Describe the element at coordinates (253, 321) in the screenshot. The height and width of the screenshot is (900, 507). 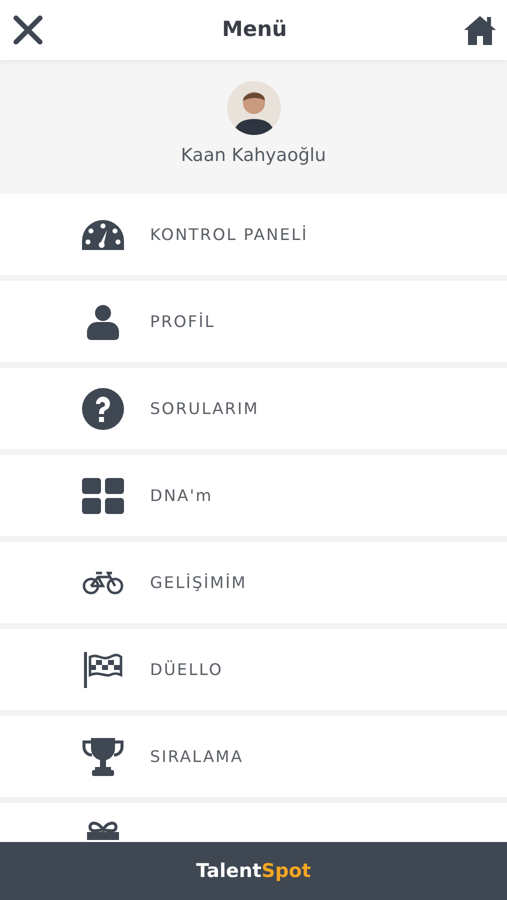
I see `menu-item: PROFİL` at that location.